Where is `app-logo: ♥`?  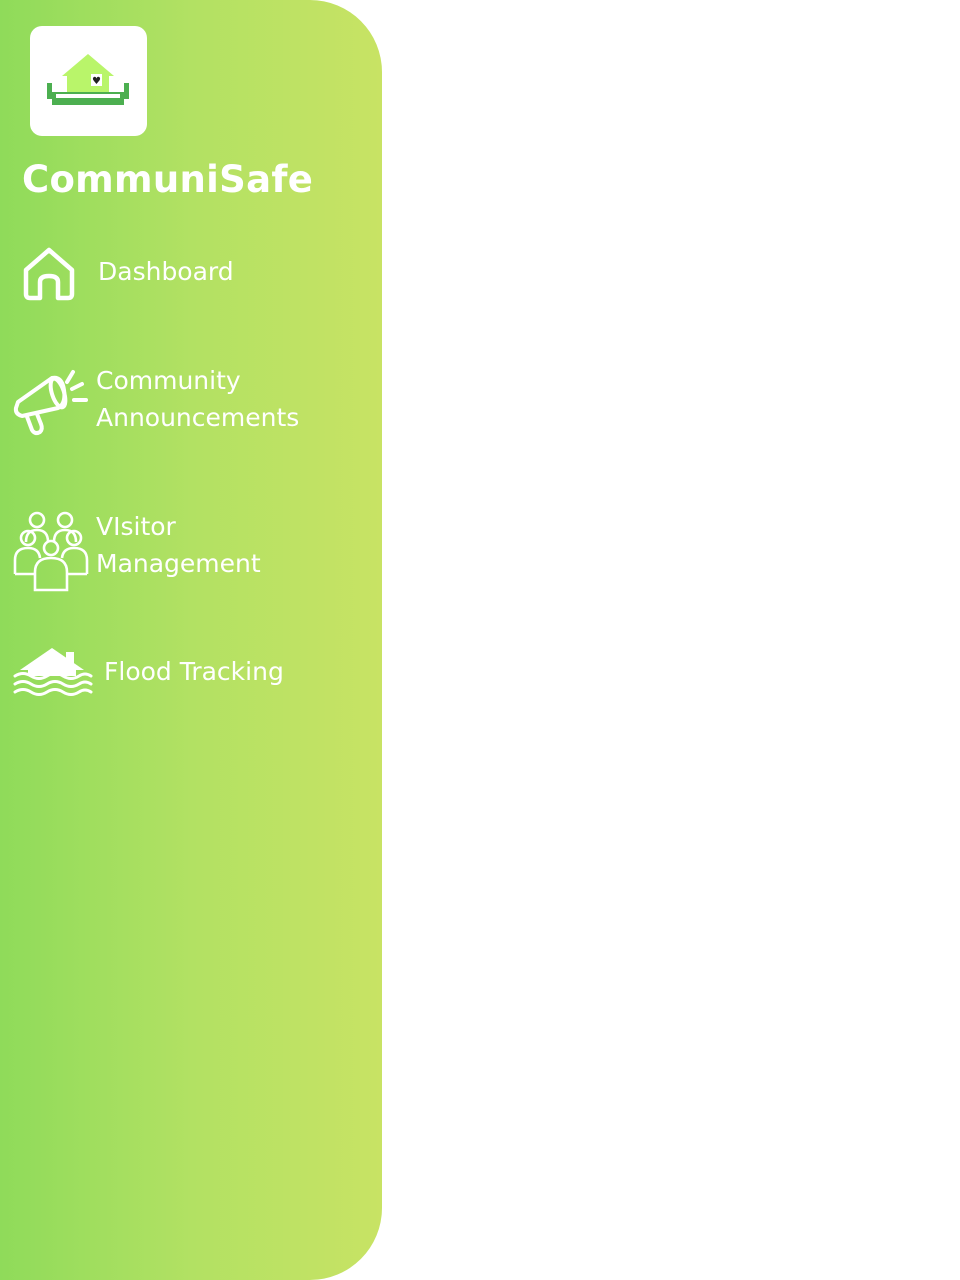
app-logo: ♥ is located at coordinates (88, 81).